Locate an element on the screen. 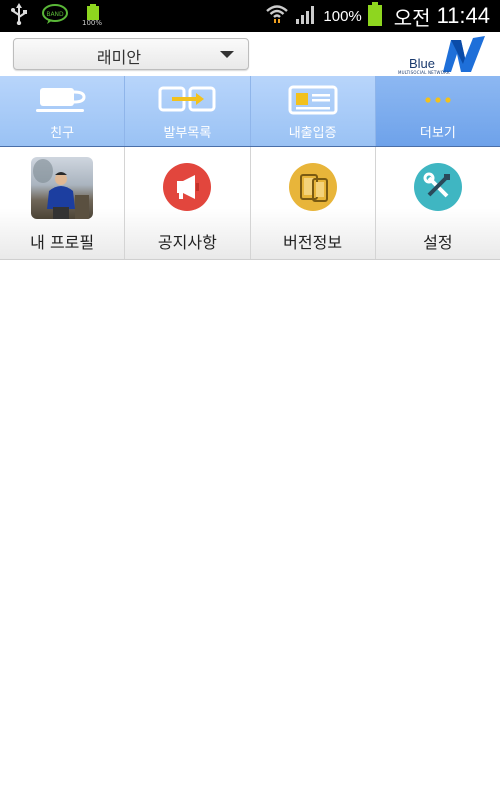 The image size is (500, 800). menu-settings: 설정 is located at coordinates (437, 203).